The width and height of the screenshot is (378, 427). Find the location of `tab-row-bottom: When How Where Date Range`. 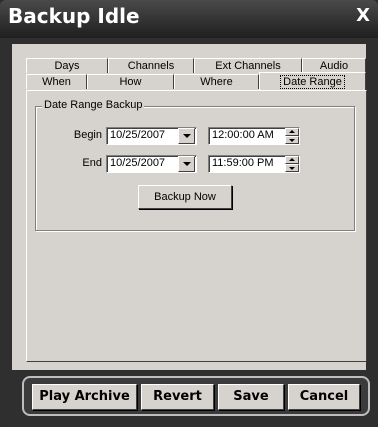

tab-row-bottom: When How Where Date Range is located at coordinates (198, 81).